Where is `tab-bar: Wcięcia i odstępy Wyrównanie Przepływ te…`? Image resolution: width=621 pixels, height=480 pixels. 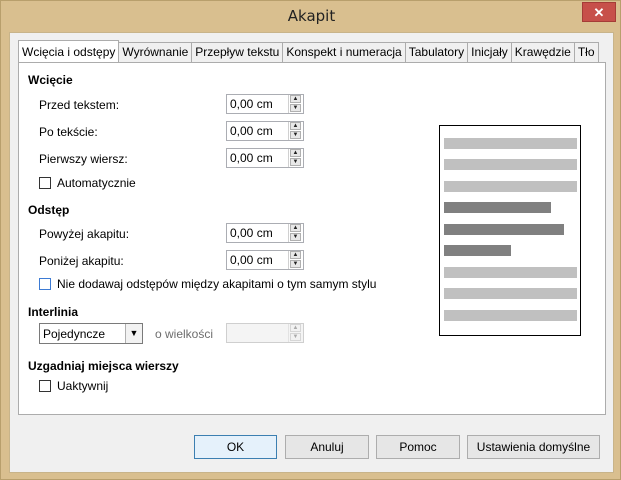 tab-bar: Wcięcia i odstępy Wyrównanie Przepływ te… is located at coordinates (308, 51).